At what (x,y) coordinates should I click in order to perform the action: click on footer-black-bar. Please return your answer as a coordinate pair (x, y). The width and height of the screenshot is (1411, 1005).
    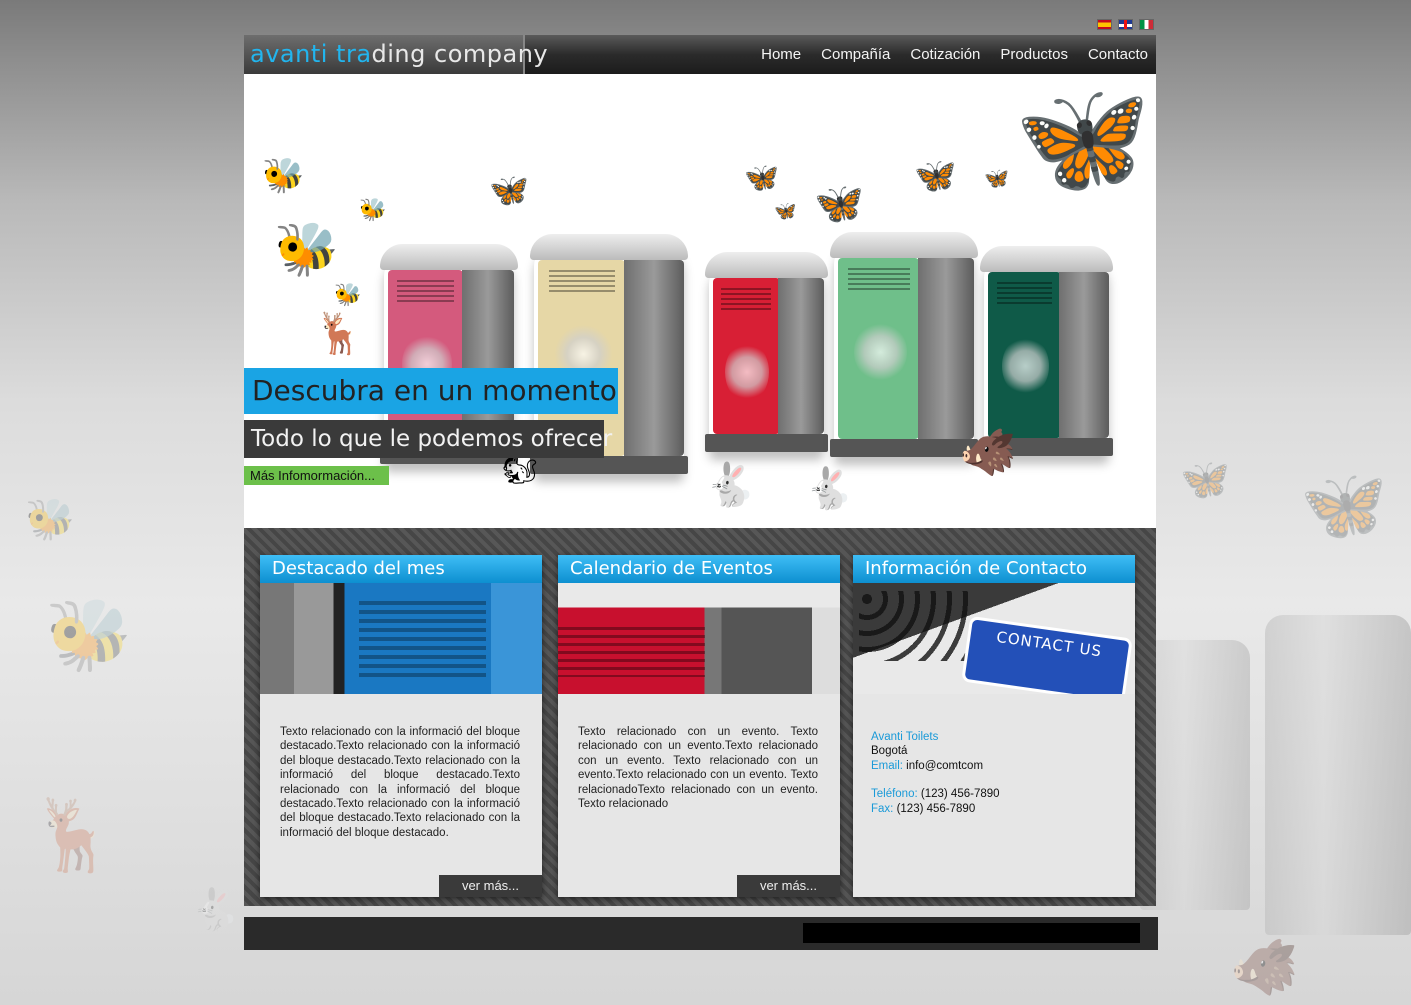
    Looking at the image, I should click on (971, 933).